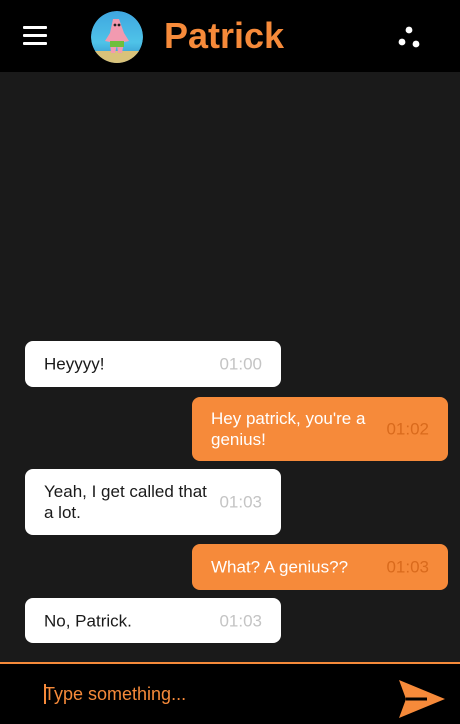 The height and width of the screenshot is (724, 460). Describe the element at coordinates (209, 694) in the screenshot. I see `message-input` at that location.